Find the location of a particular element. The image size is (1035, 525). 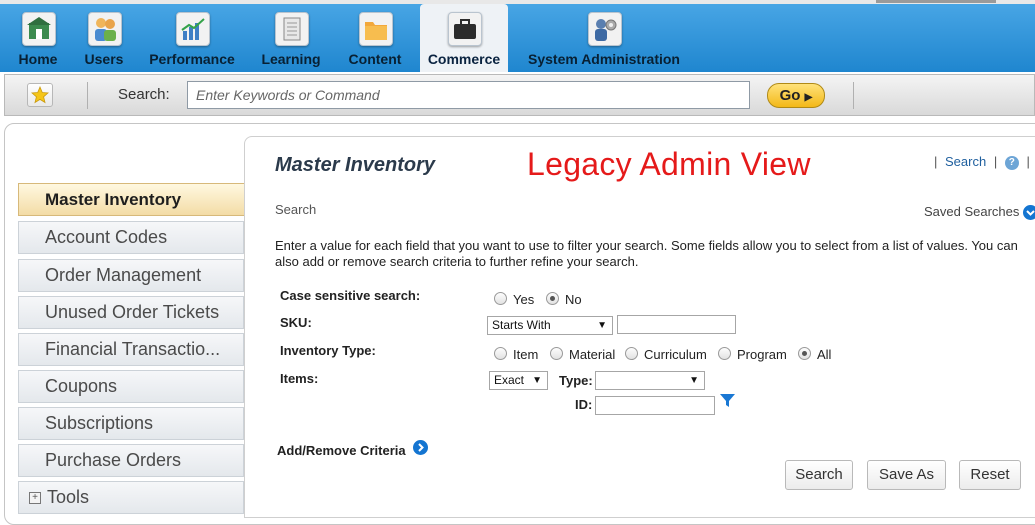

sidebar-item-order-management: Order Management is located at coordinates (131, 275).